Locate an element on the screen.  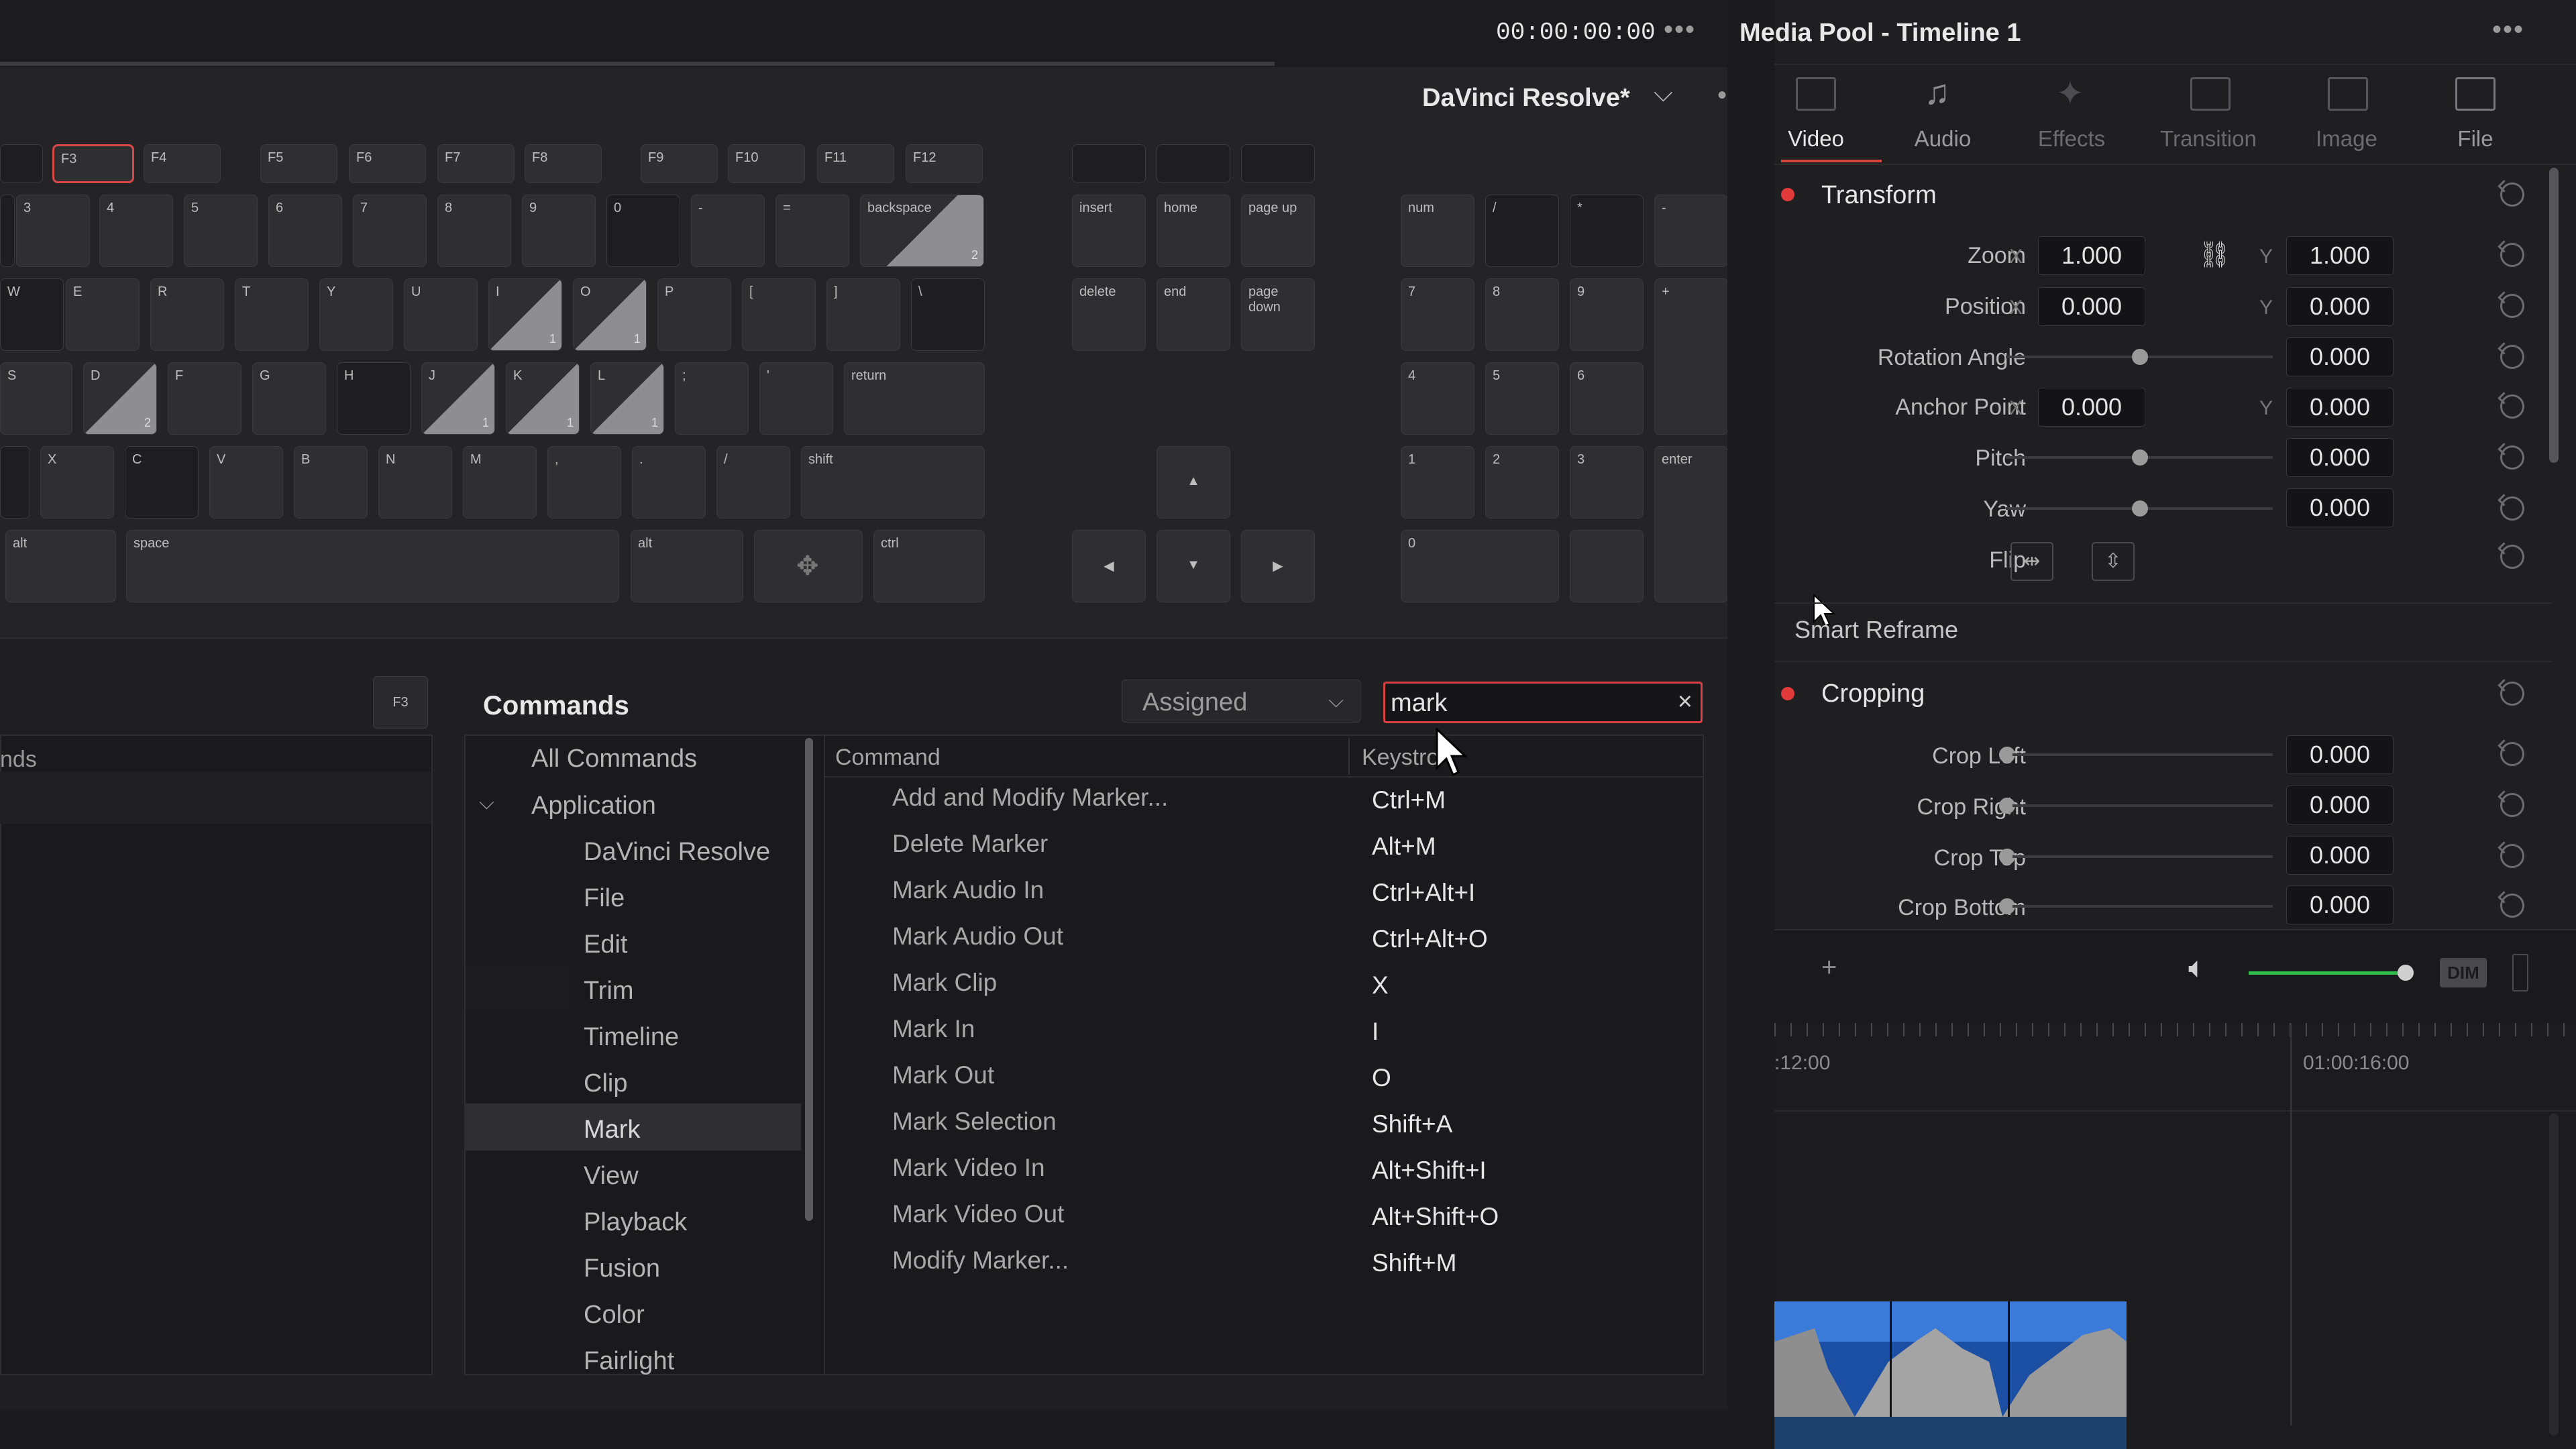
key-i: I1 is located at coordinates (525, 314).